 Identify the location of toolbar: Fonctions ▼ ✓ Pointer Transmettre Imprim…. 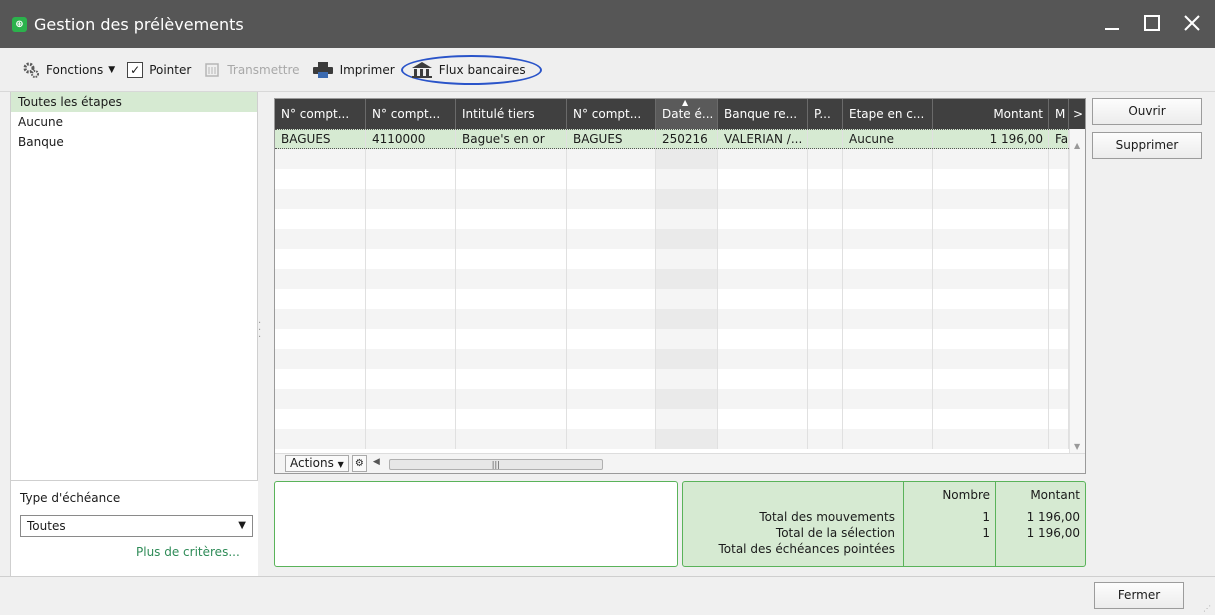
(607, 70).